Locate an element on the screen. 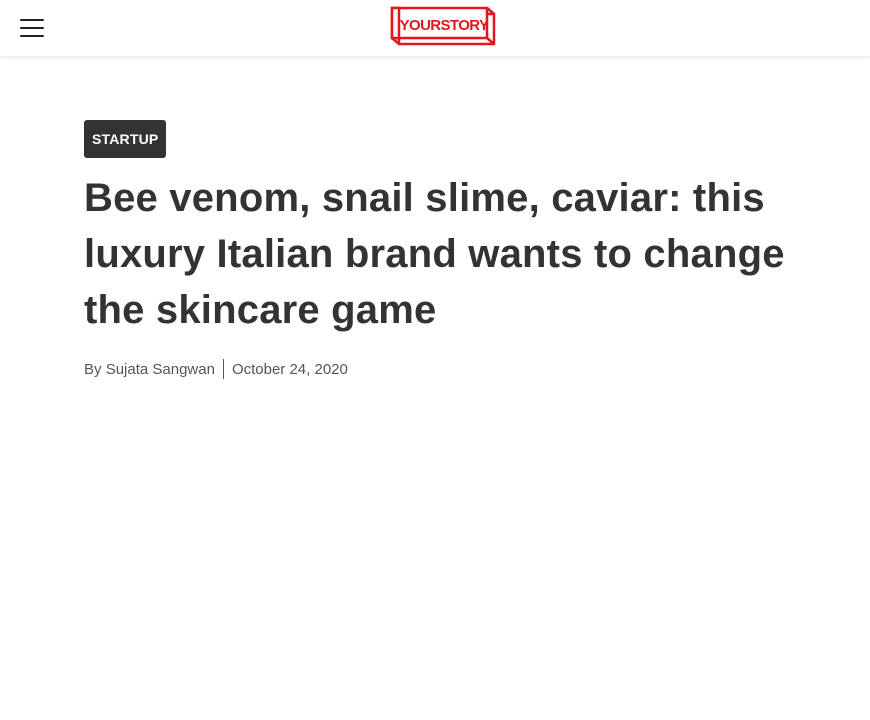 This screenshot has height=720, width=870. yourstory-logo: YOURSTORY is located at coordinates (443, 25).